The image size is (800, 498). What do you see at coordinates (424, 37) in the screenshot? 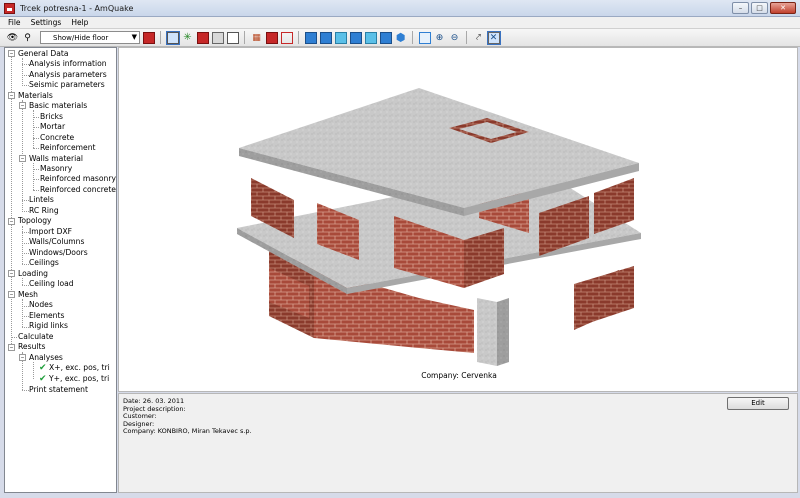
I see `zoom-fit-icon` at bounding box center [424, 37].